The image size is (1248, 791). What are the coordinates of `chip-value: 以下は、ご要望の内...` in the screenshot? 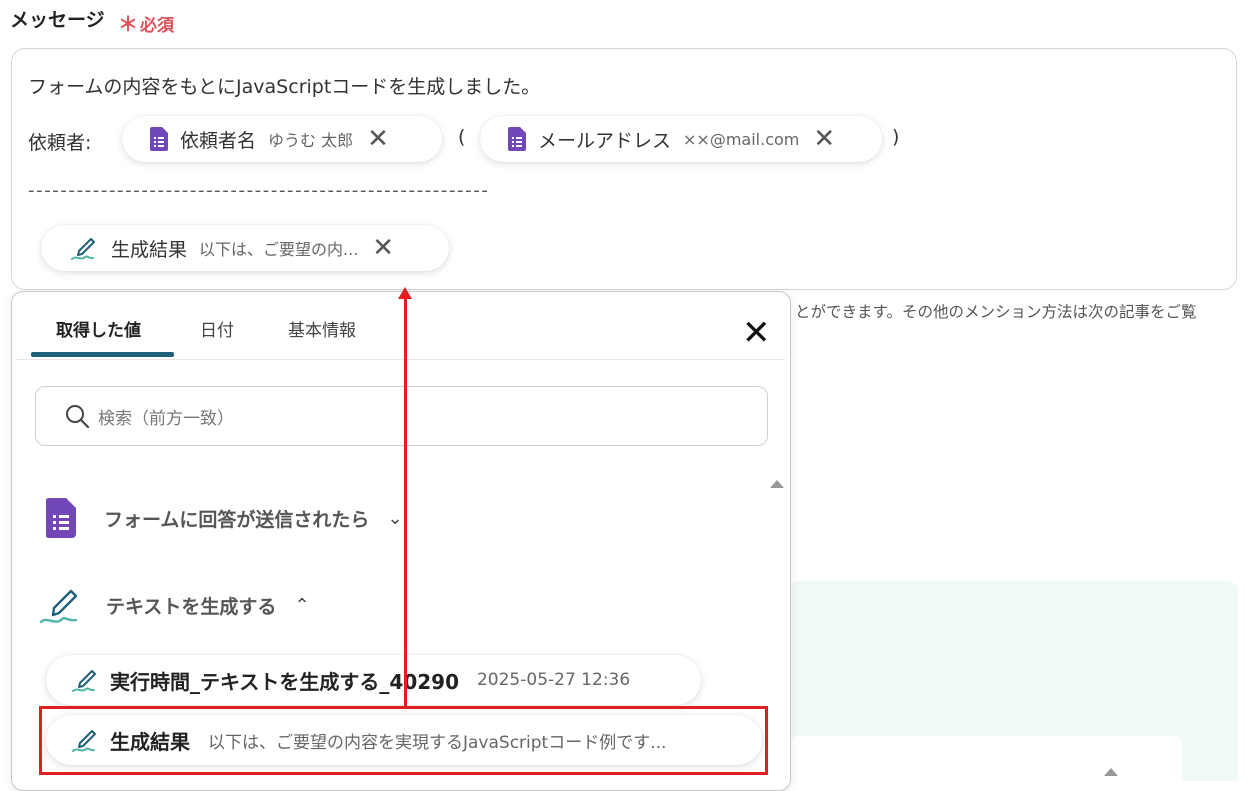 It's located at (279, 249).